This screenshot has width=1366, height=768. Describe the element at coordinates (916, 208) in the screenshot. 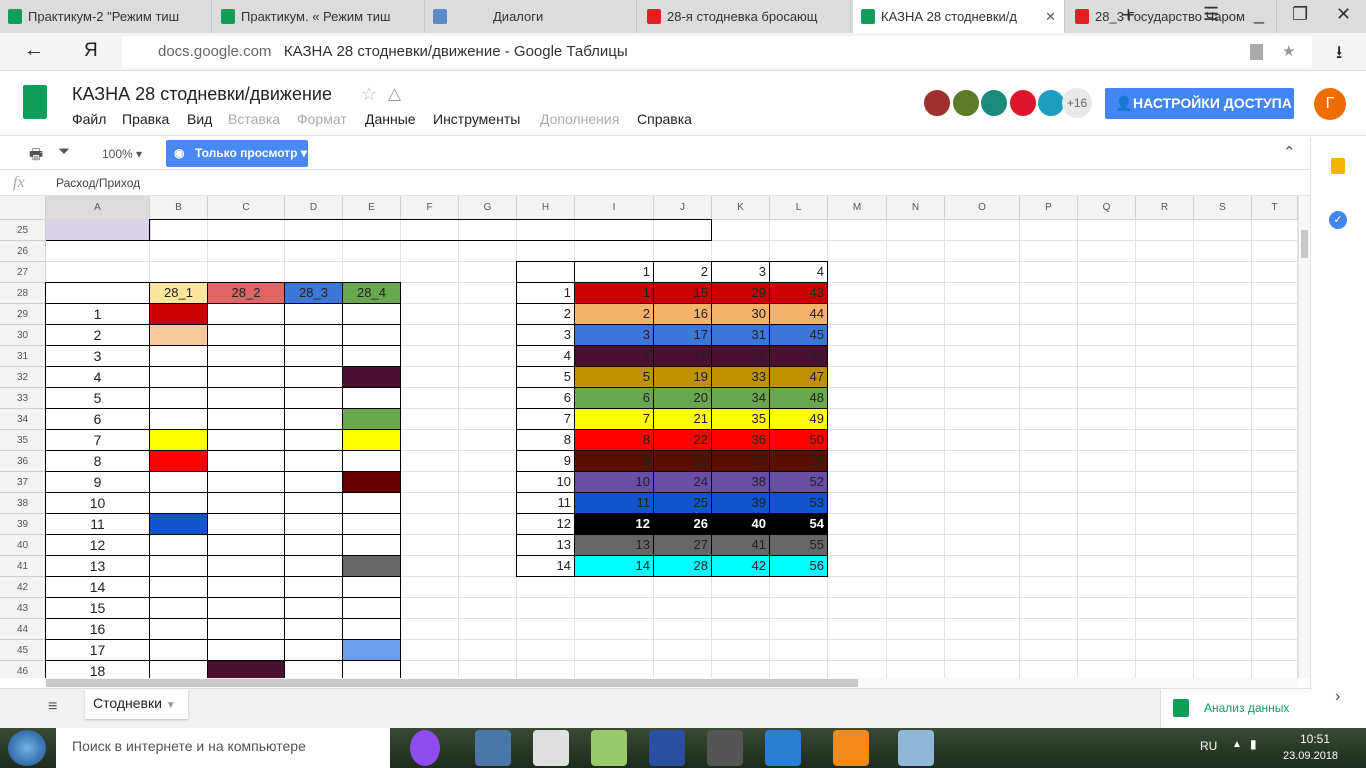

I see `column-header: N` at that location.